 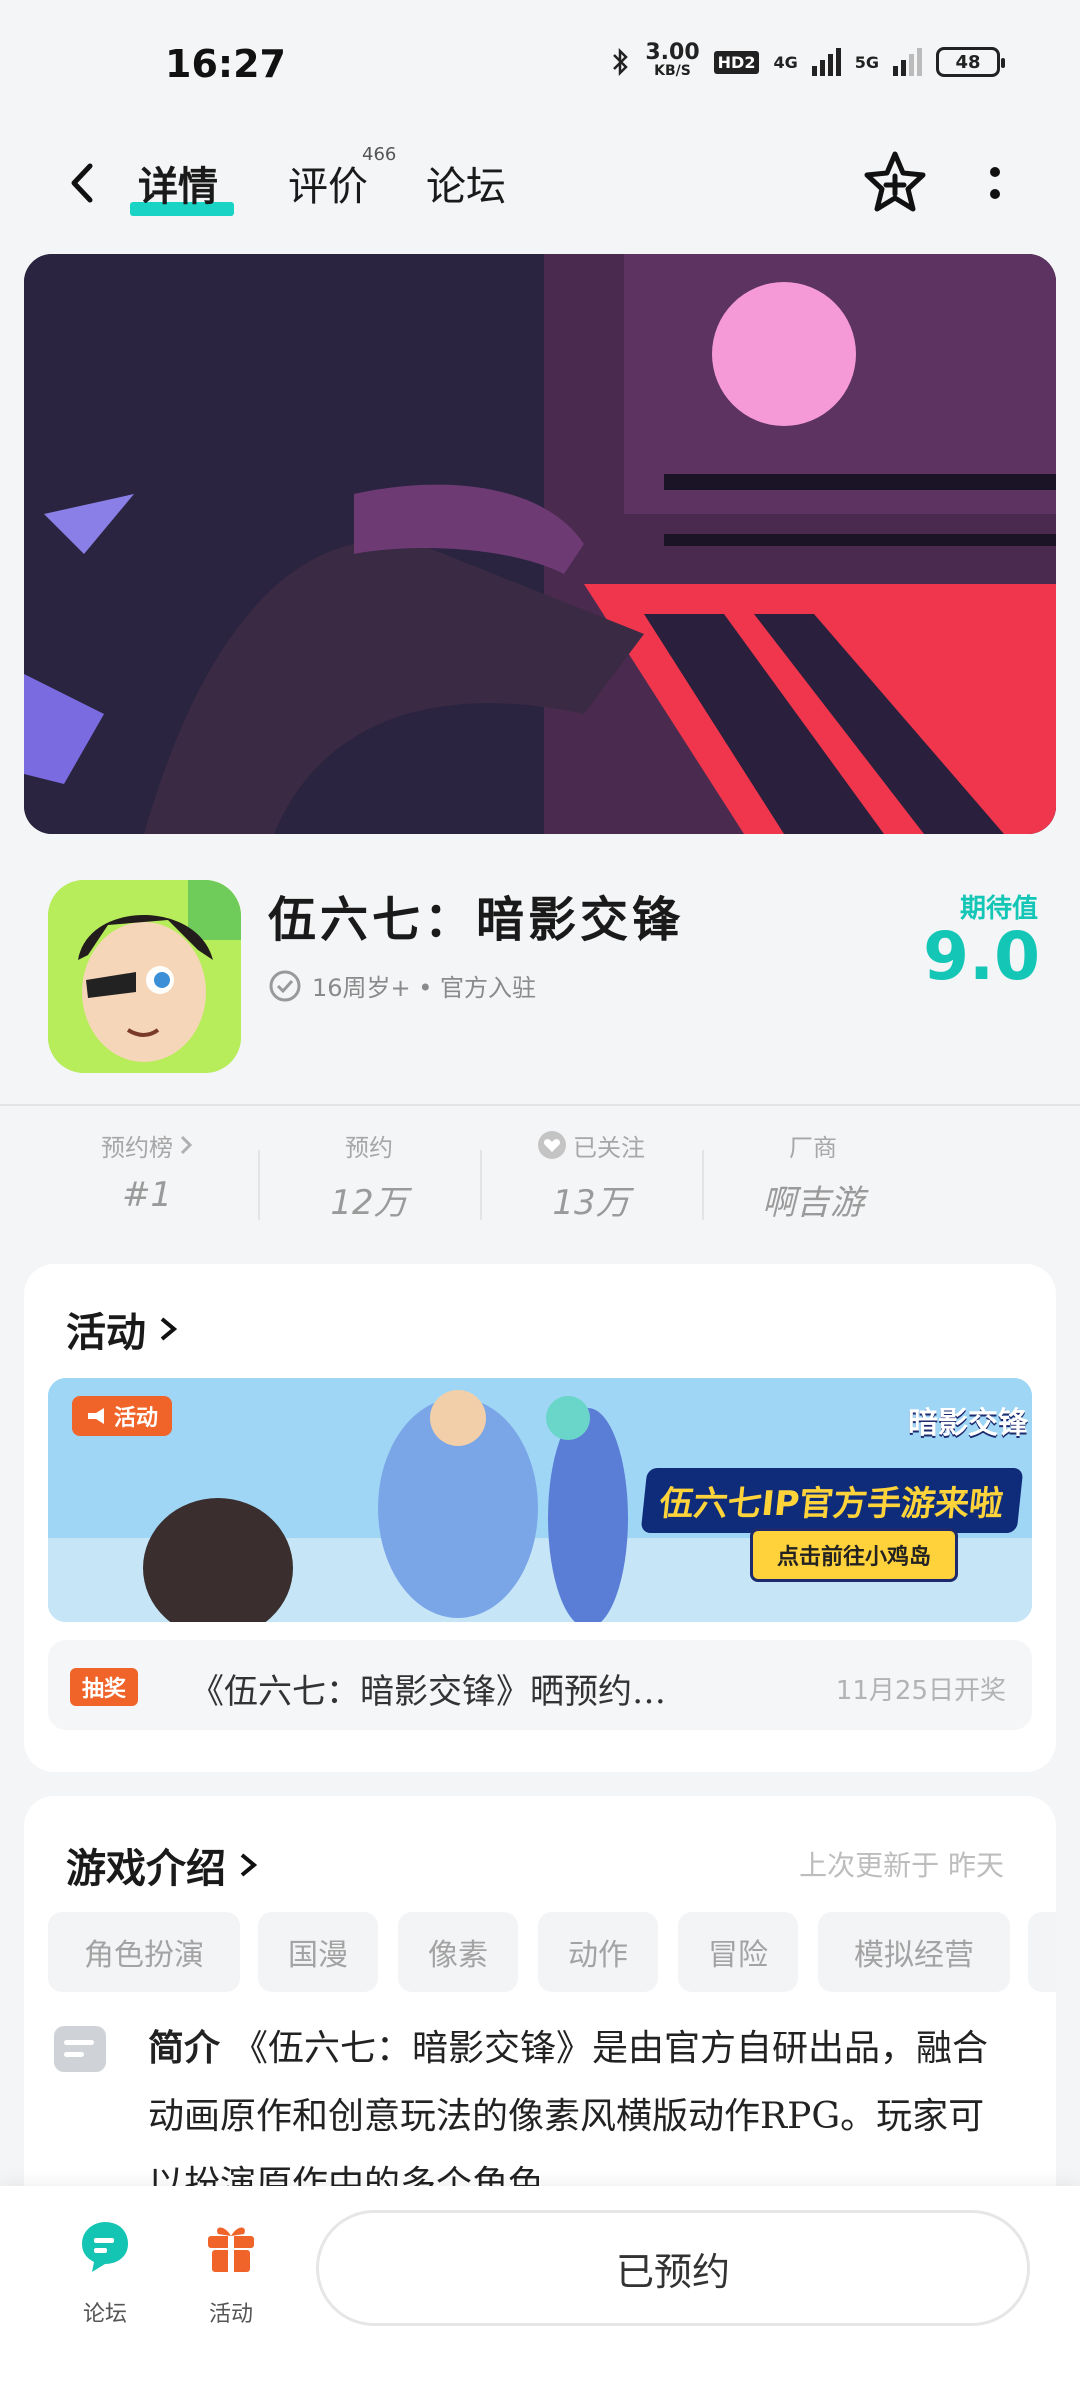 I want to click on lottery-tag: 抽奖, so click(x=104, y=1687).